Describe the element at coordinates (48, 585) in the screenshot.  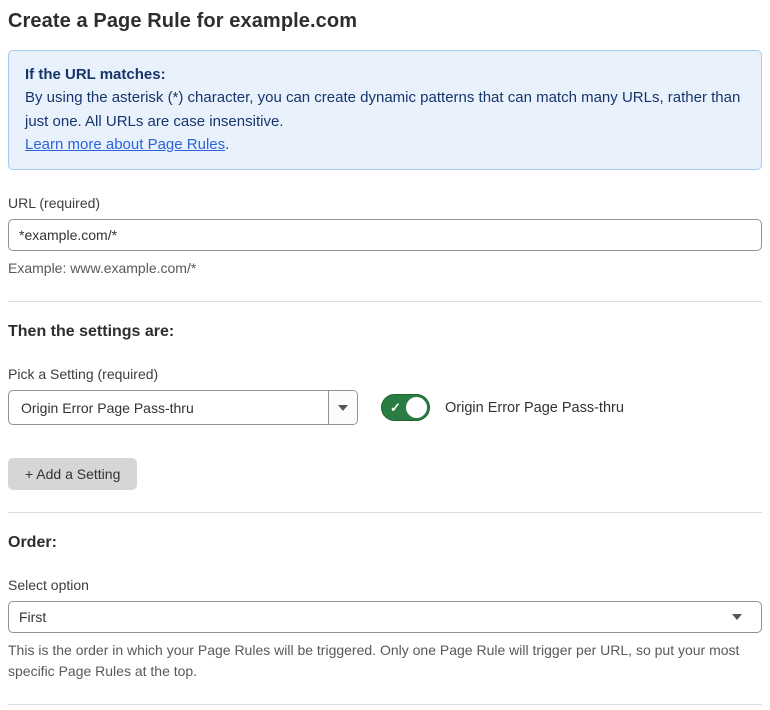
I see `order-select-label: Select option` at that location.